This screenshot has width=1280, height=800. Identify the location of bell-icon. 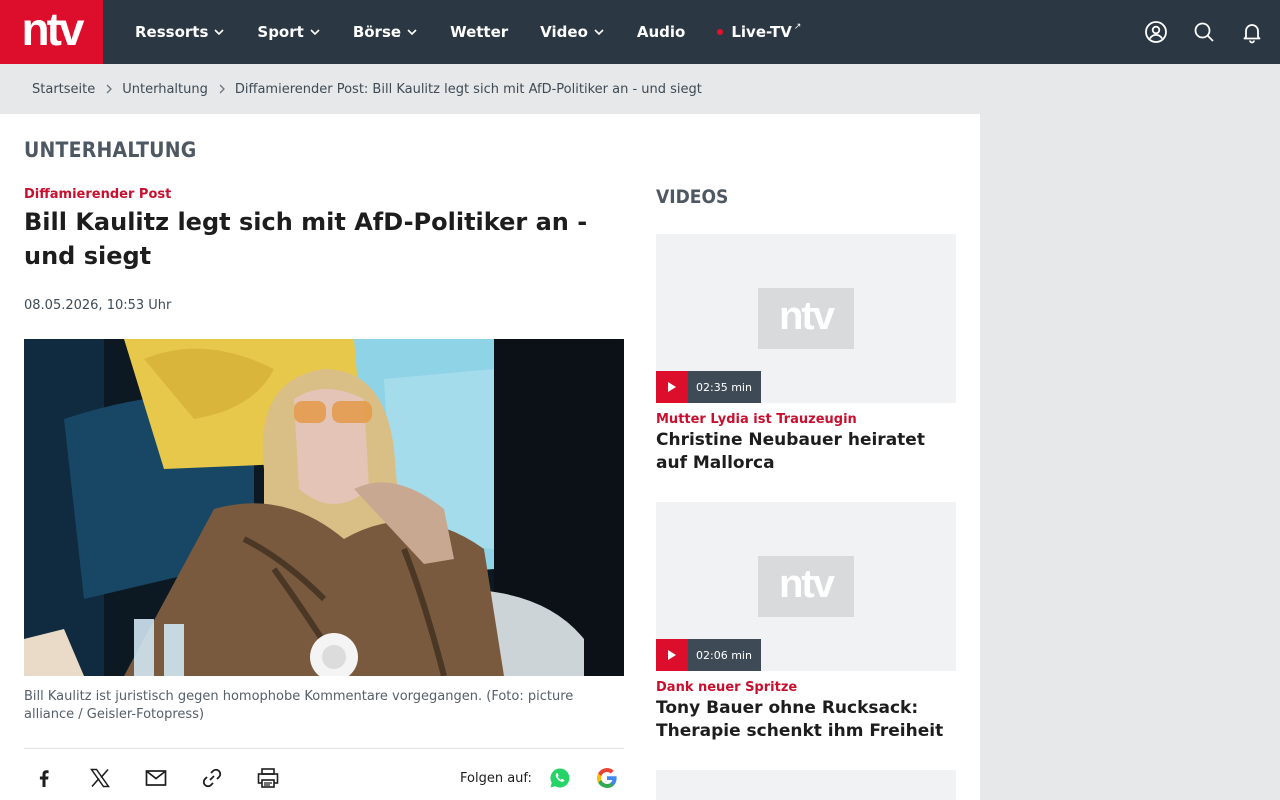
(1252, 32).